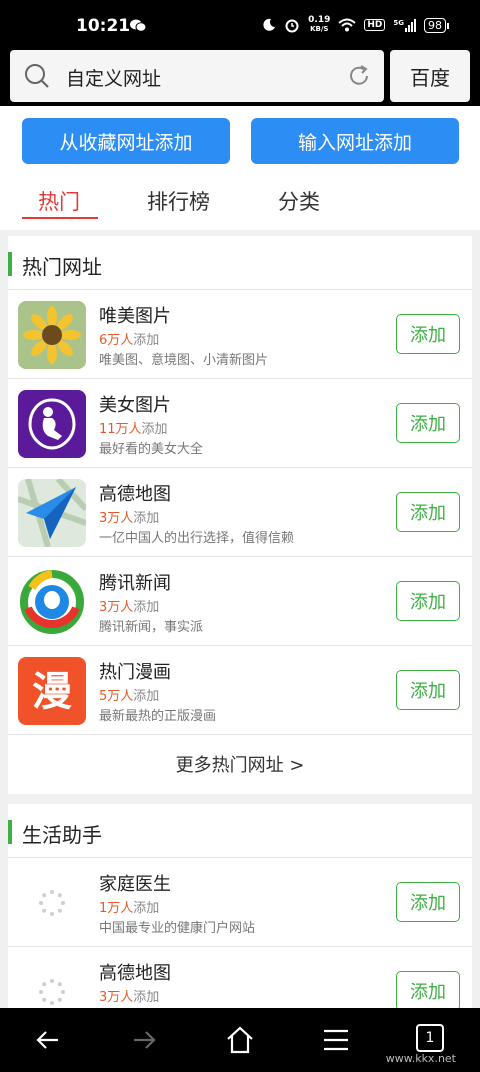 The image size is (480, 1072). I want to click on item-name: 腾讯新闻, so click(135, 583).